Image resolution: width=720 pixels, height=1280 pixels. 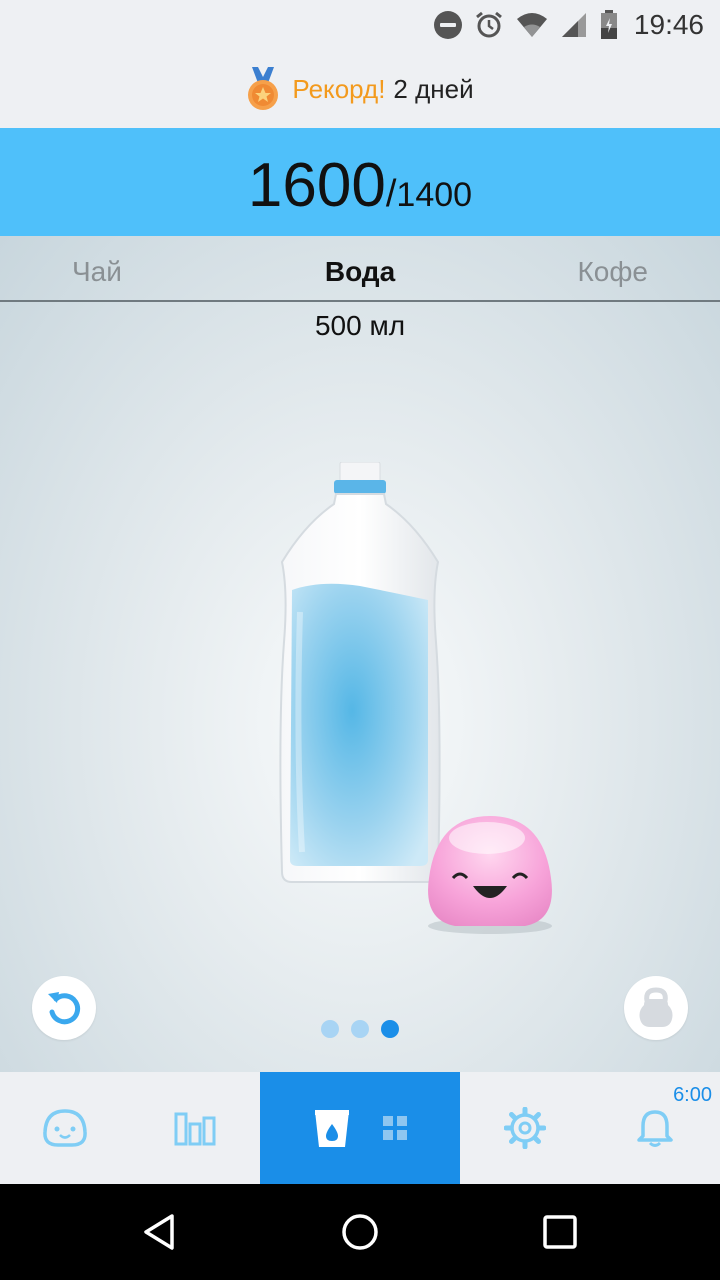 What do you see at coordinates (573, 25) in the screenshot?
I see `signal-icon` at bounding box center [573, 25].